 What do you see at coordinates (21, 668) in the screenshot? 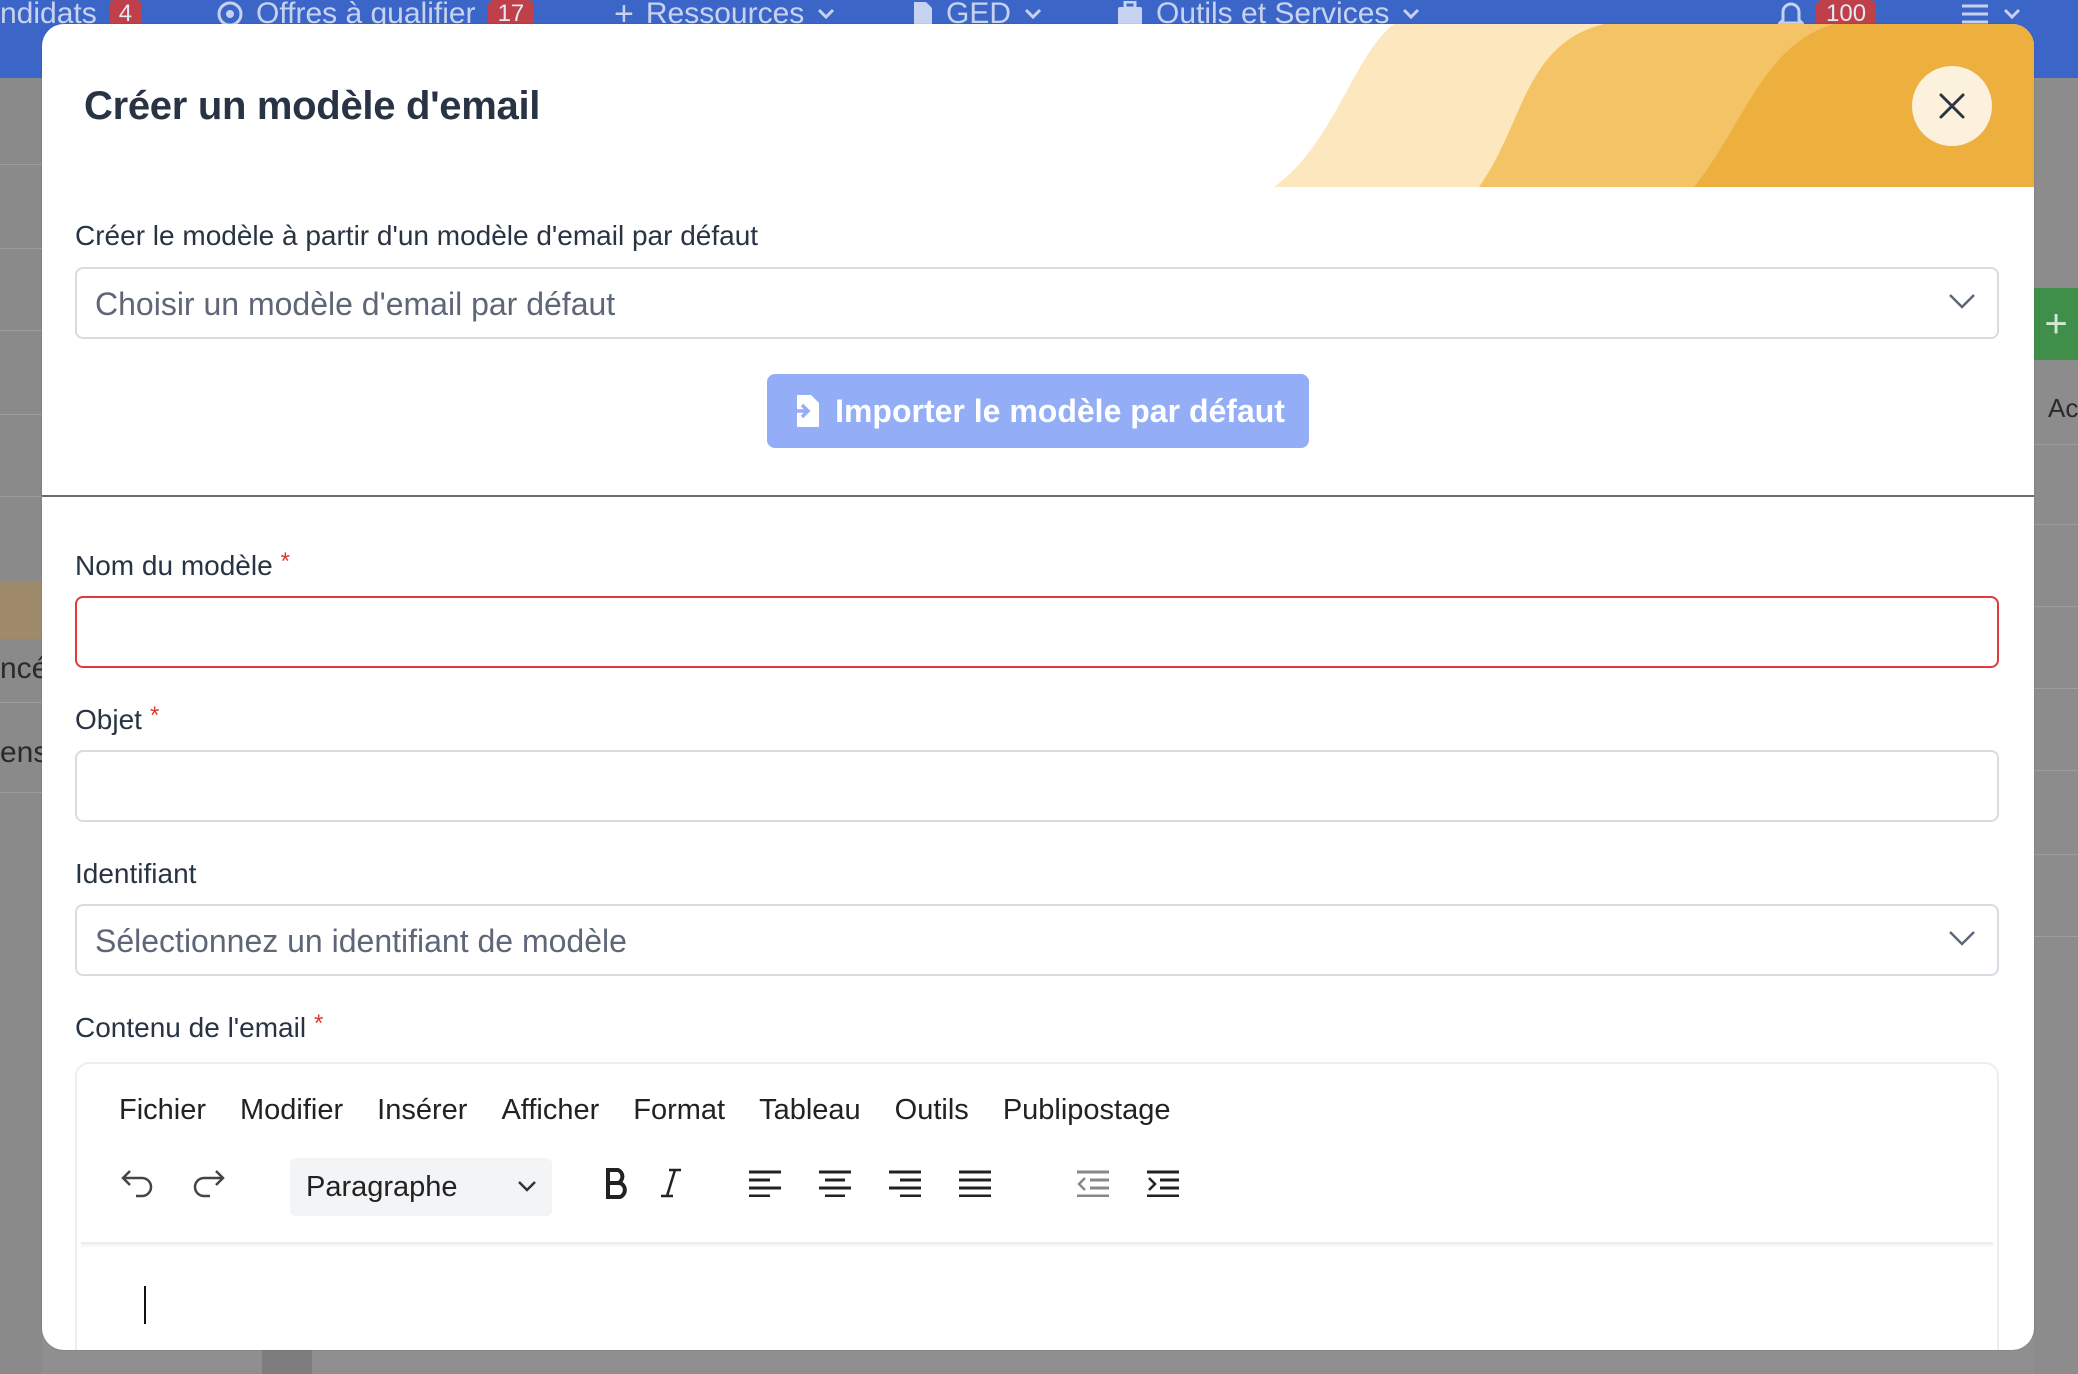
I see `background-text: ncé` at bounding box center [21, 668].